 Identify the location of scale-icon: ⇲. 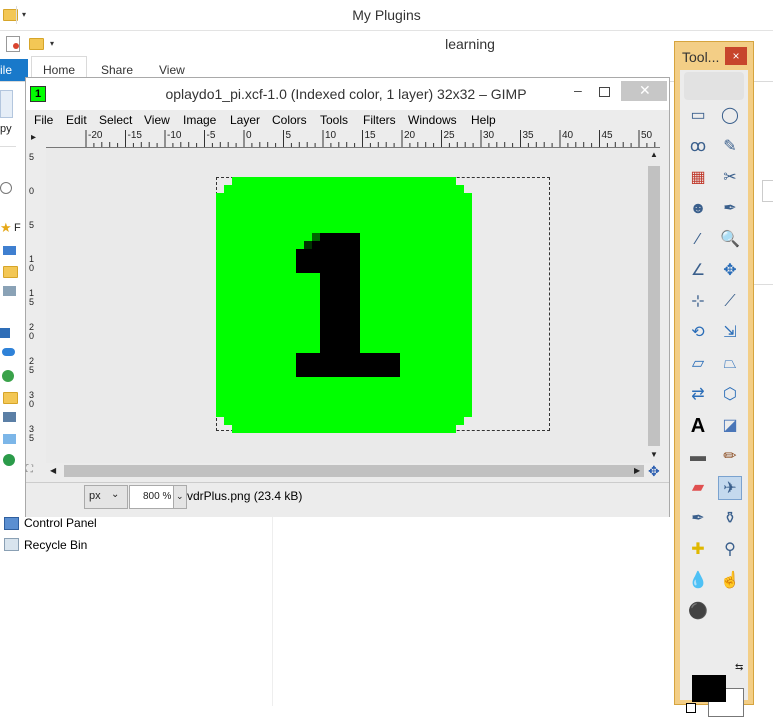
(730, 333).